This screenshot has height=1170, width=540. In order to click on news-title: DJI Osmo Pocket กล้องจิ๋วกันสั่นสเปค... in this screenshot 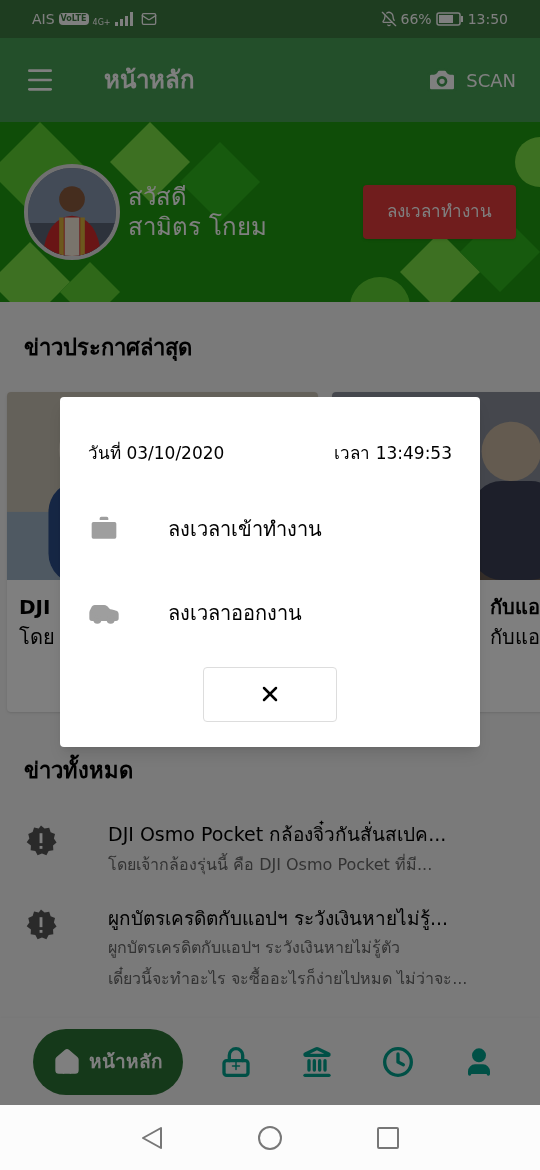, I will do `click(277, 834)`.